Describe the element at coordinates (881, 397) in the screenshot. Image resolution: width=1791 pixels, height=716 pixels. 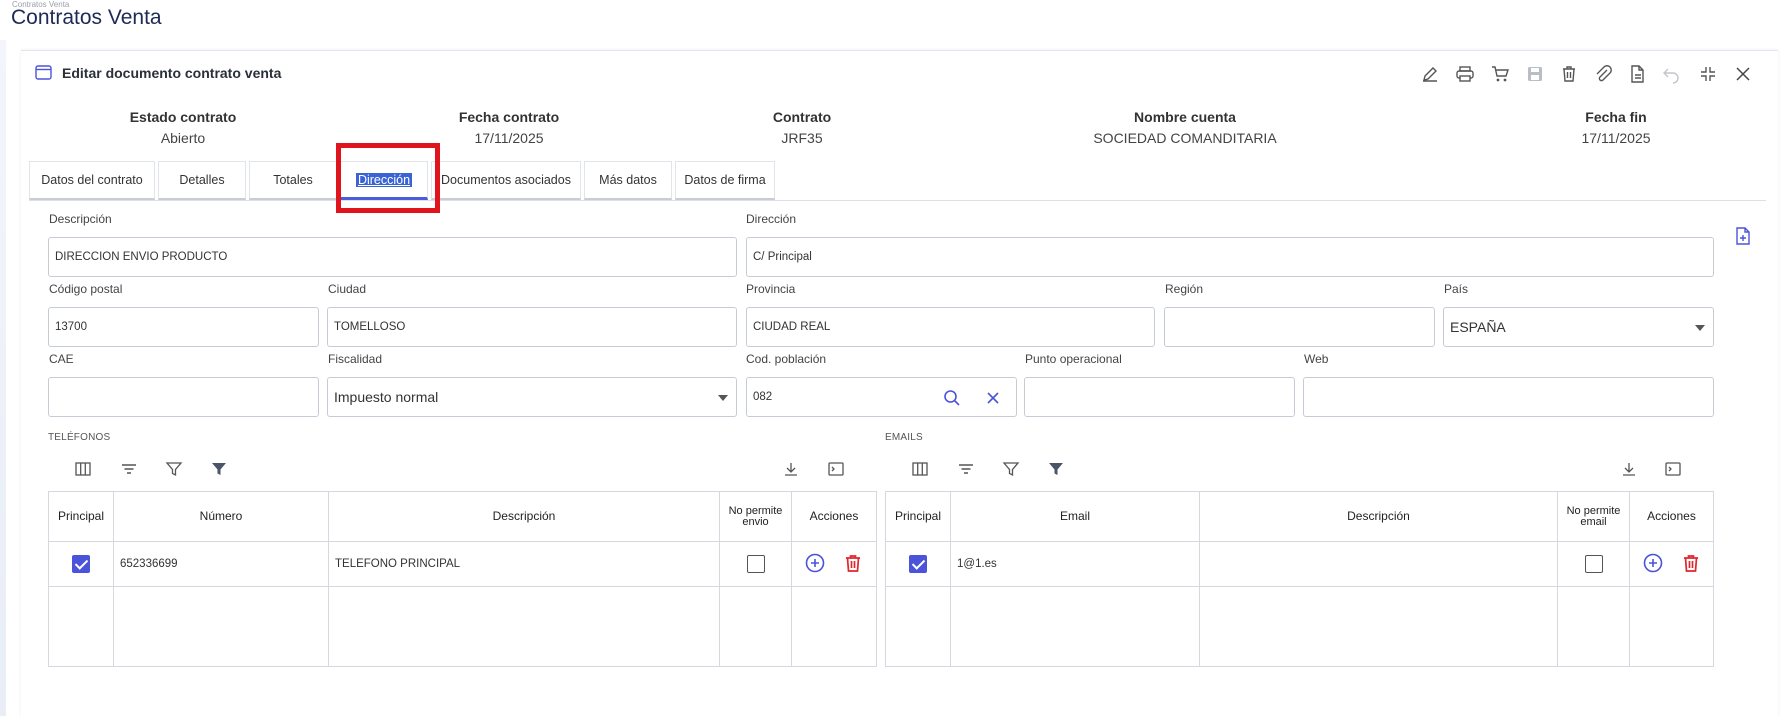
I see `cod-poblacion-field: 082` at that location.